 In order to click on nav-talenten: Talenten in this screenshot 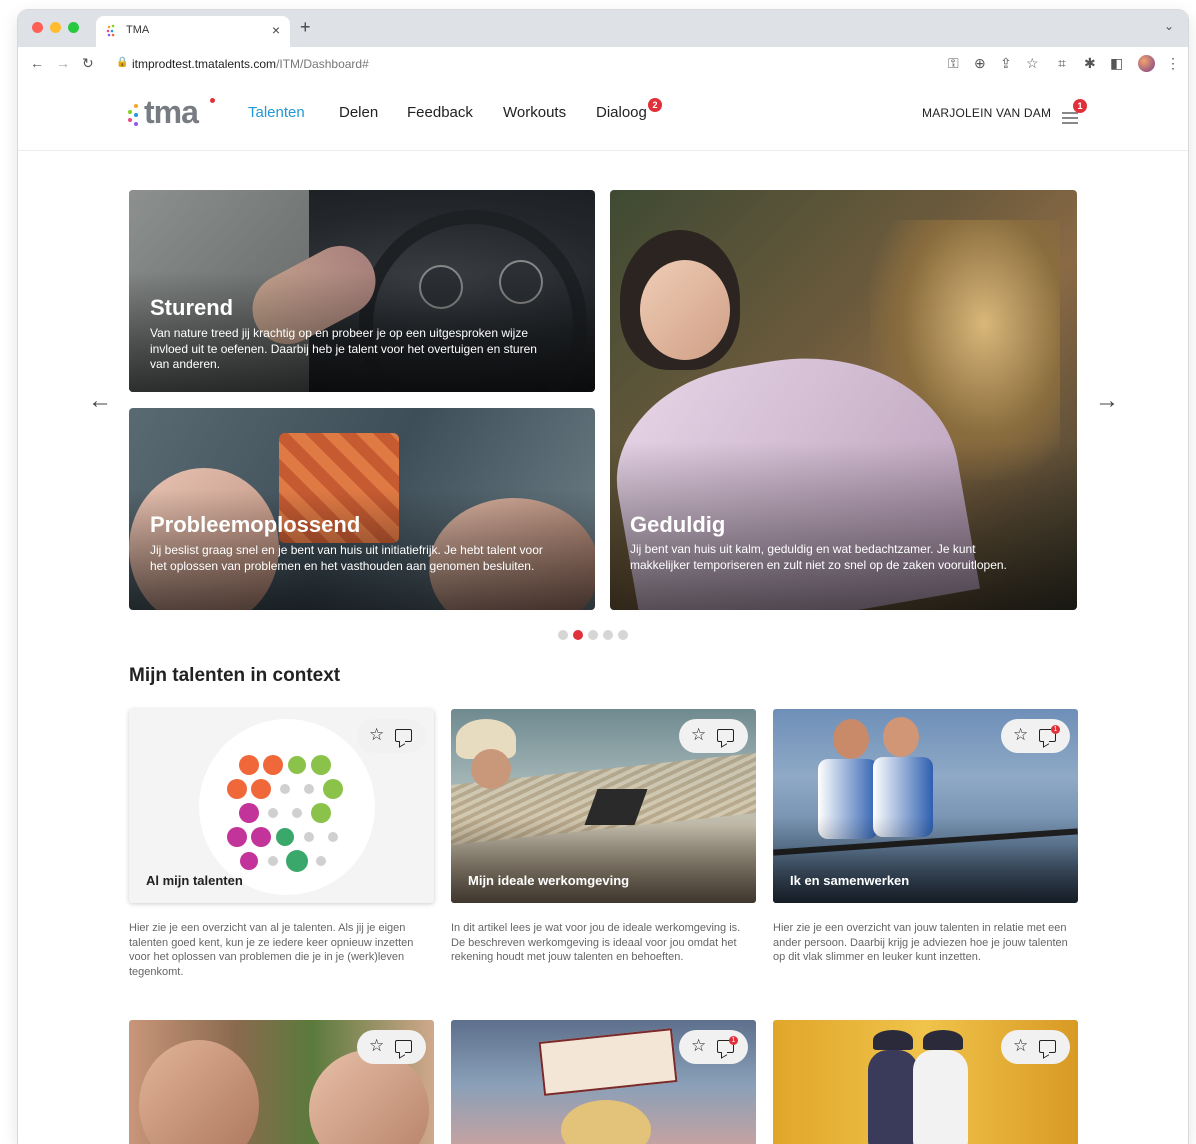, I will do `click(276, 112)`.